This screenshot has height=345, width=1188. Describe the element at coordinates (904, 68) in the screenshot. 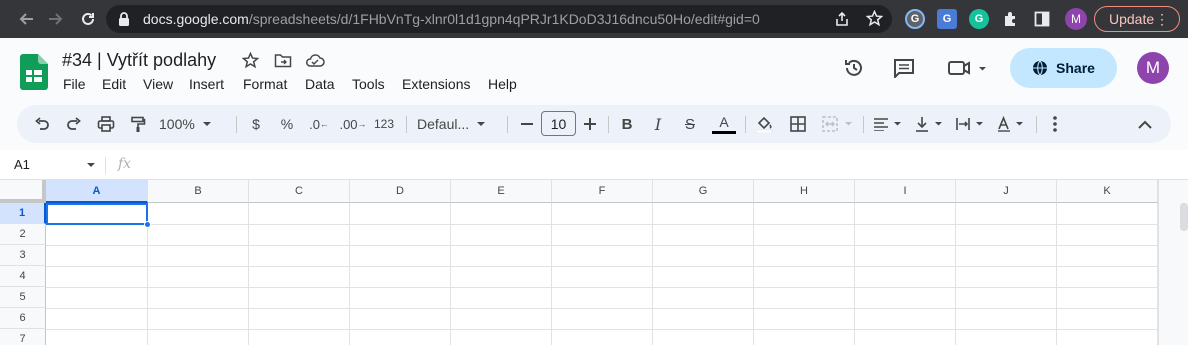

I see `comments-icon` at that location.